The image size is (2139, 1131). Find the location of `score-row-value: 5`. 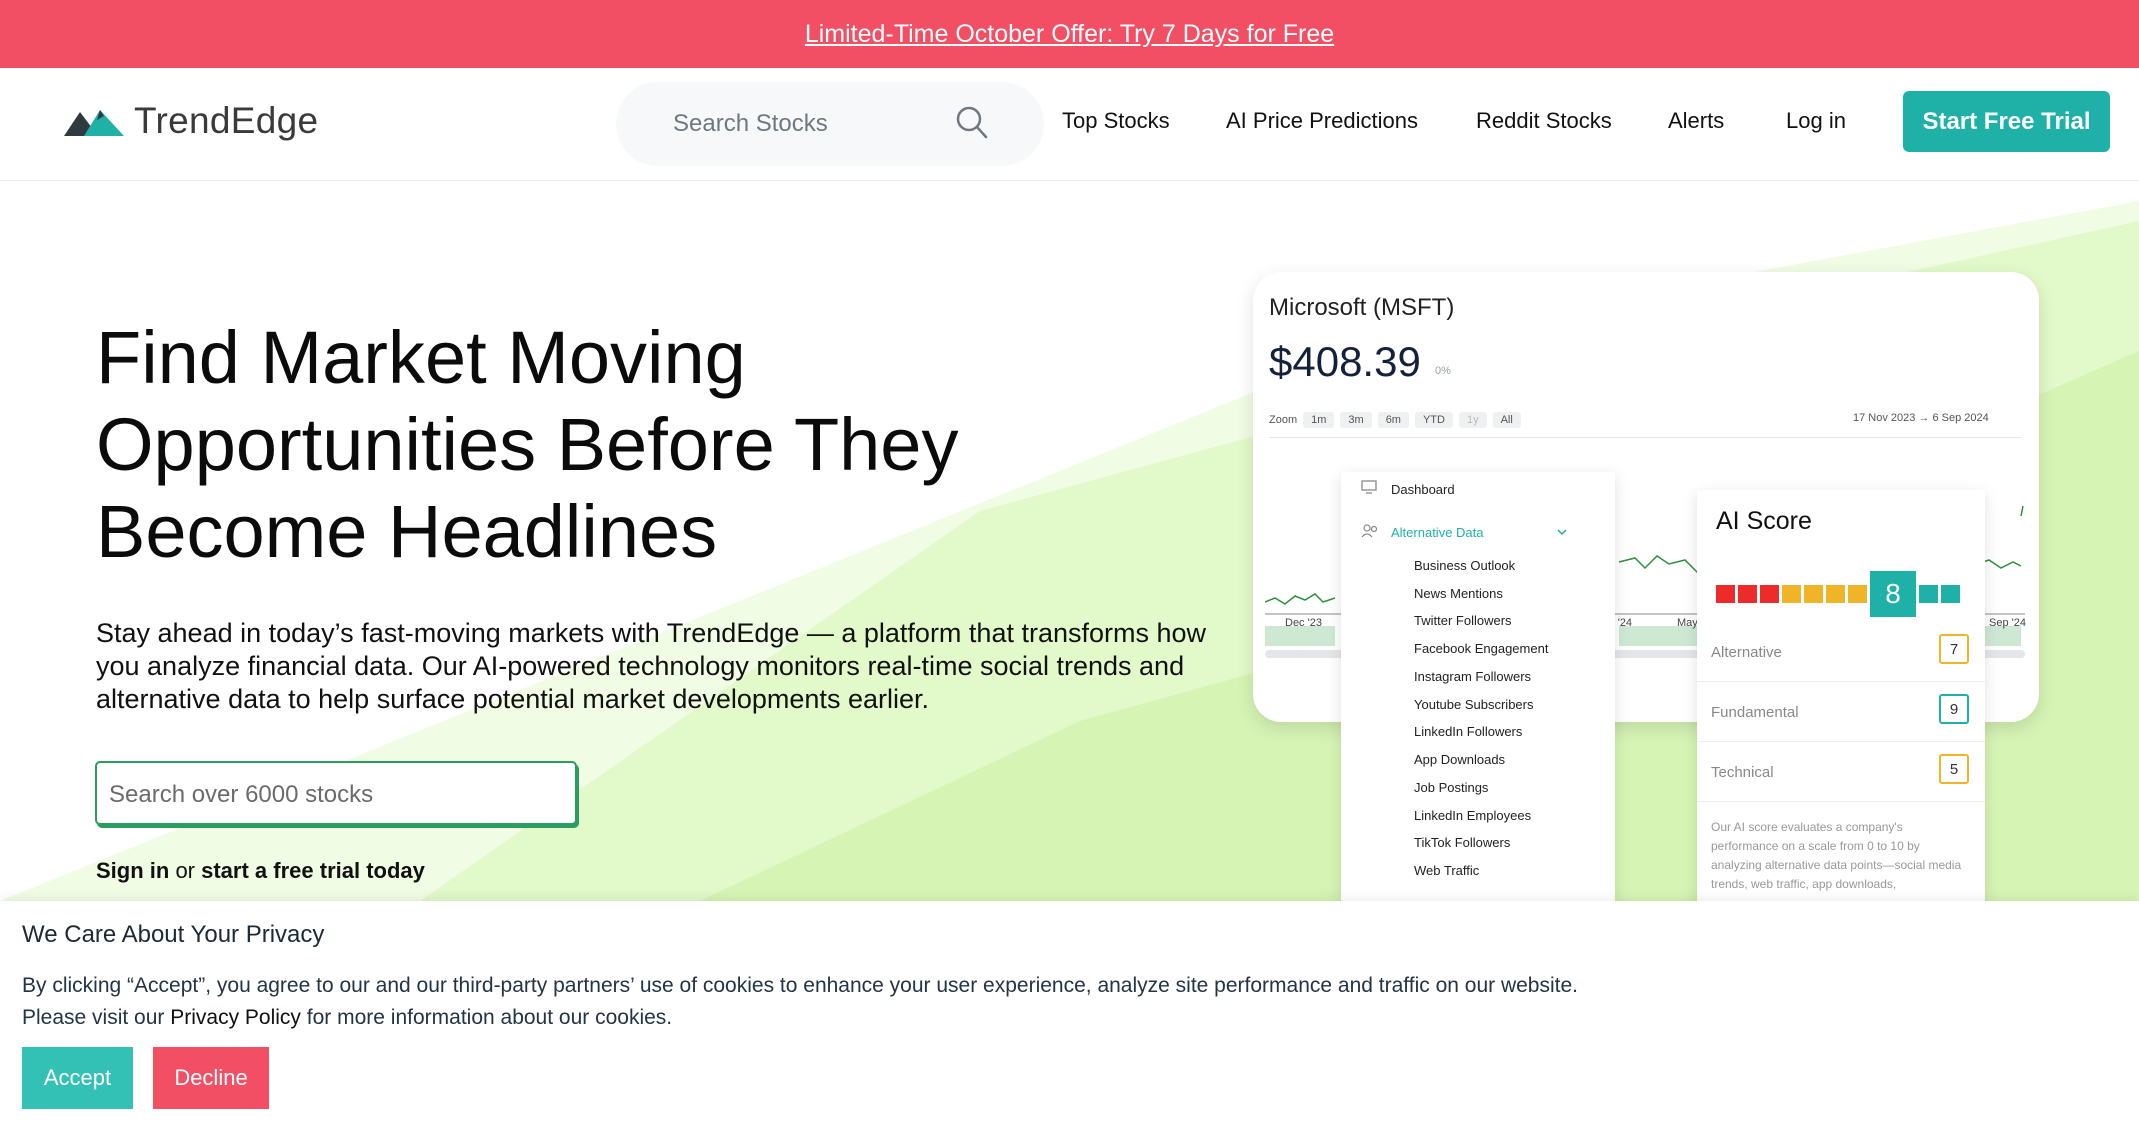

score-row-value: 5 is located at coordinates (1954, 769).